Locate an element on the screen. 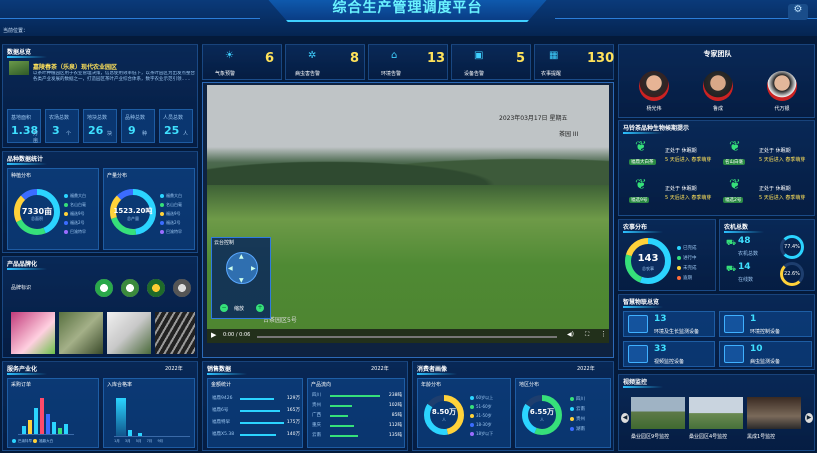 The width and height of the screenshot is (817, 453). device-card: 1 环境控制设备 is located at coordinates (765, 324).